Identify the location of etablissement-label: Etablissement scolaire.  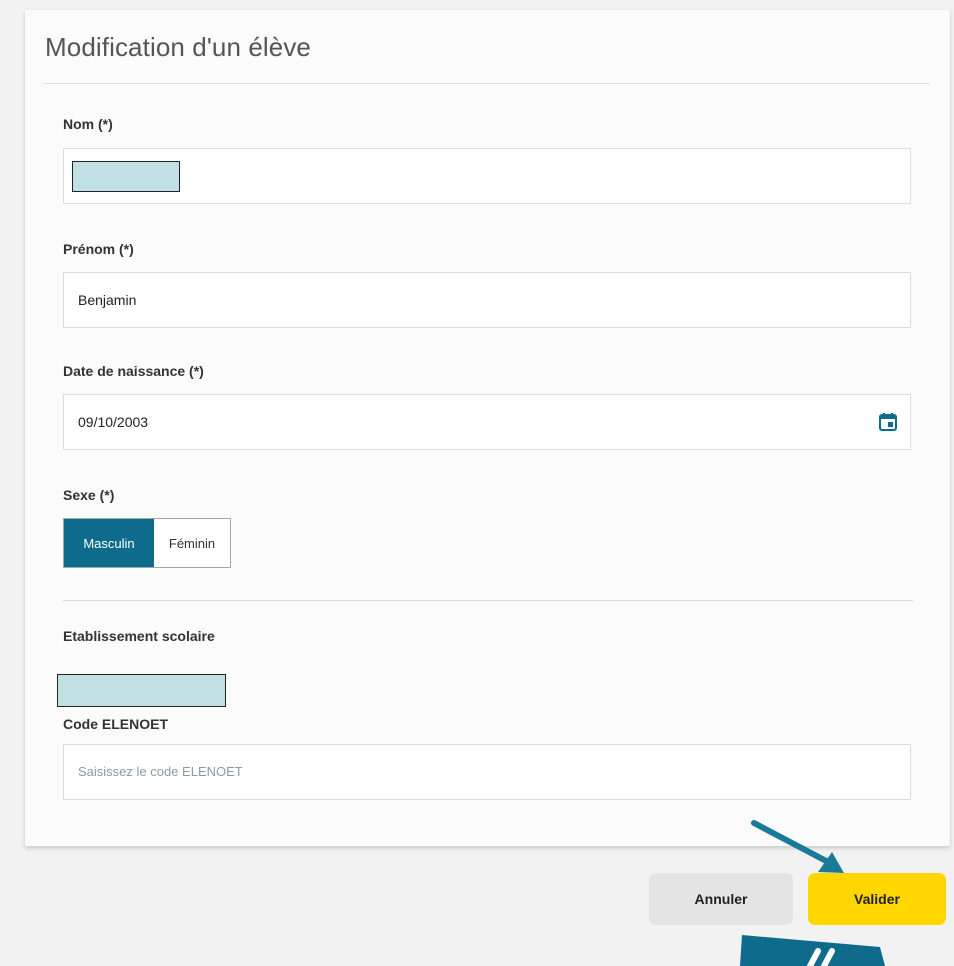
(139, 636).